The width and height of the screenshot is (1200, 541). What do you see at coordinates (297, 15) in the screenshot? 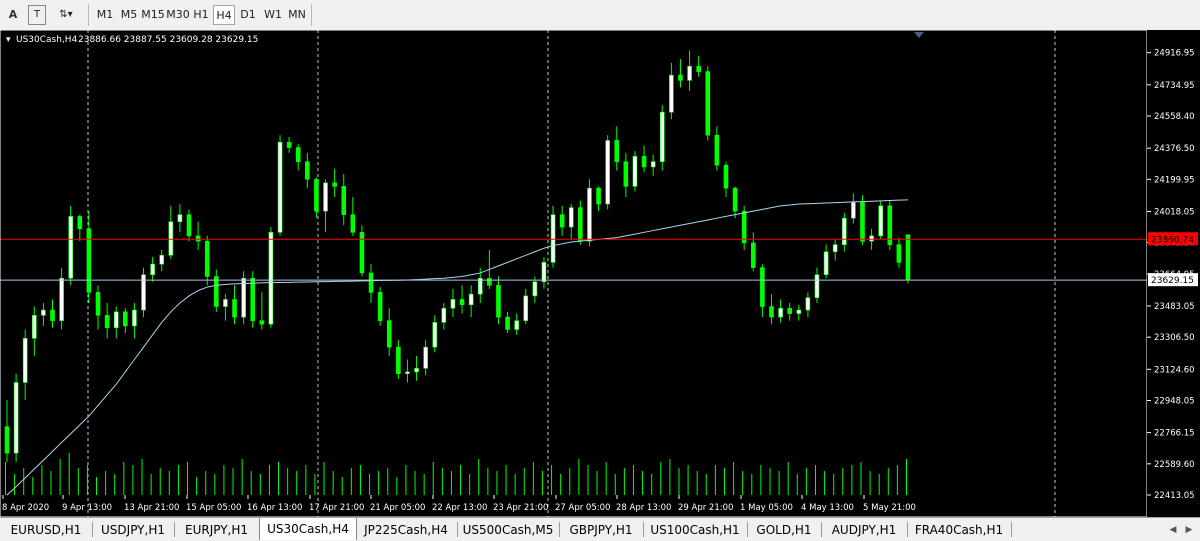
I see `timeframe-mn-button: MN` at bounding box center [297, 15].